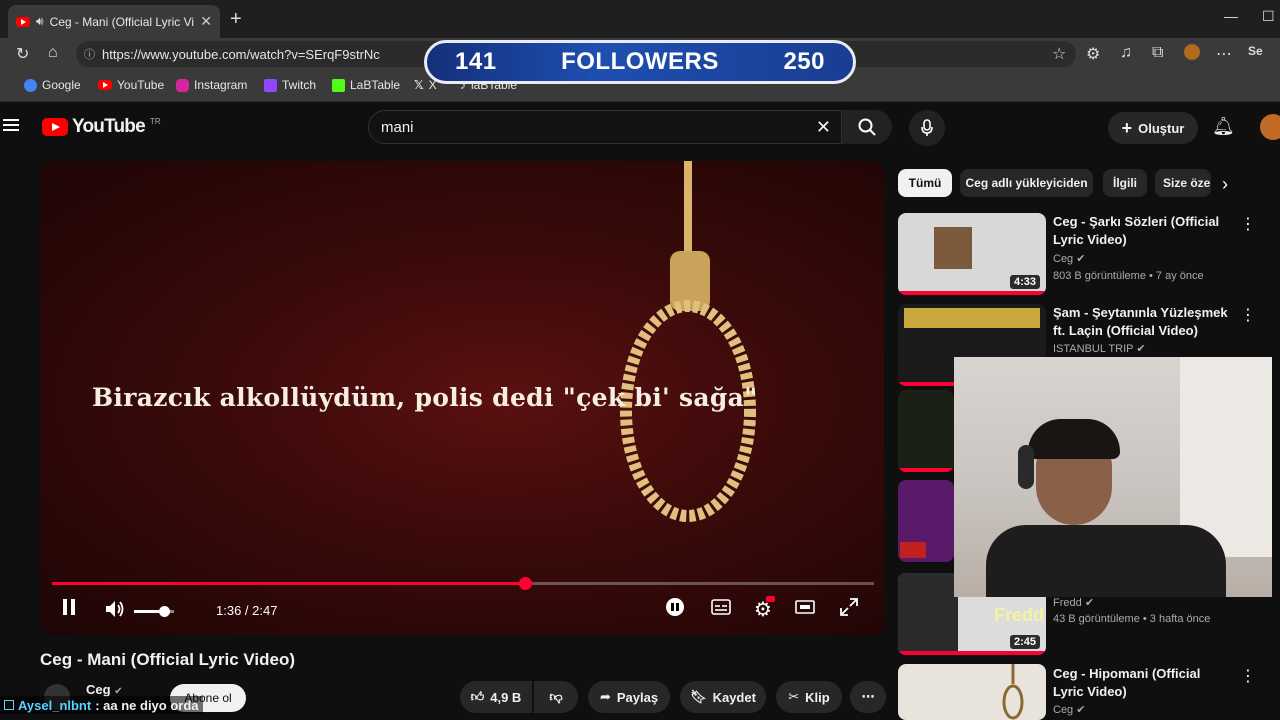 The height and width of the screenshot is (720, 1280). Describe the element at coordinates (1073, 602) in the screenshot. I see `recommendation-channel: Fredd ✔` at that location.